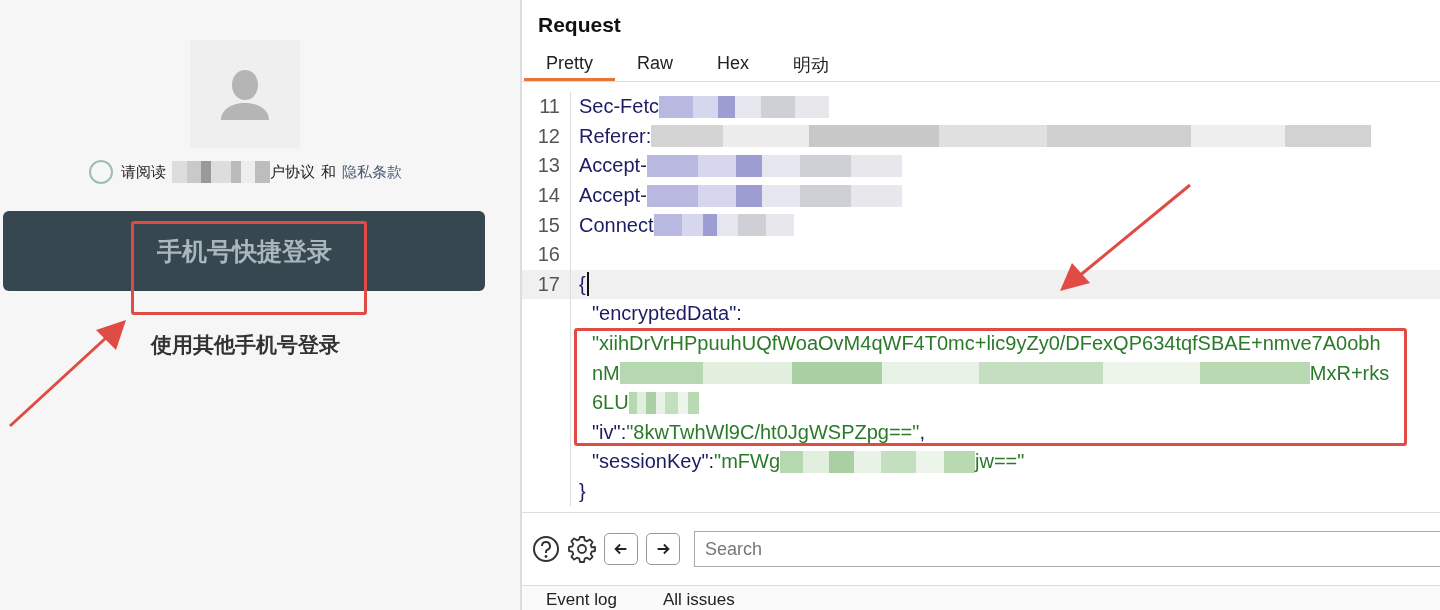  Describe the element at coordinates (548, 166) in the screenshot. I see `line-number: 13` at that location.